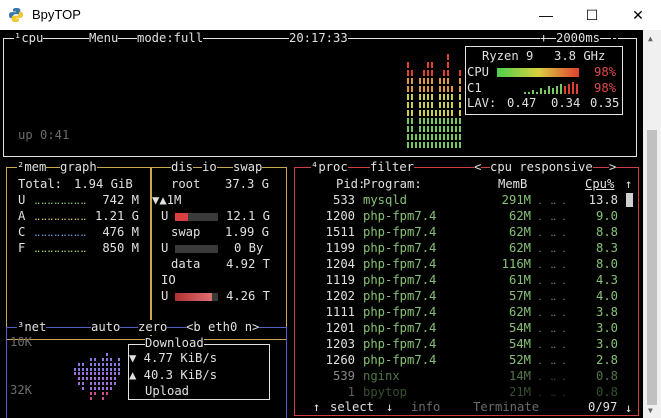  Describe the element at coordinates (350, 184) in the screenshot. I see `column-pid: Pid:` at that location.